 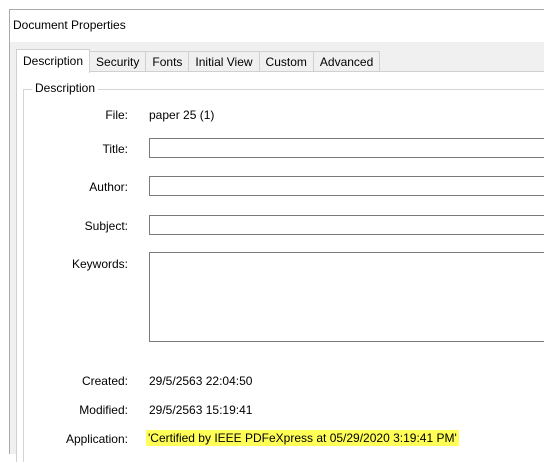 What do you see at coordinates (346, 297) in the screenshot?
I see `keywords-field` at bounding box center [346, 297].